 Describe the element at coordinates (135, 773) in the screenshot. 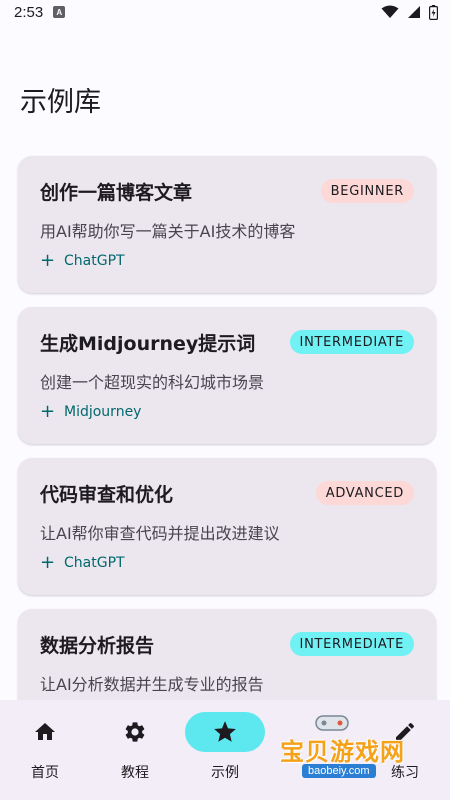

I see `nav-label: 教程` at that location.